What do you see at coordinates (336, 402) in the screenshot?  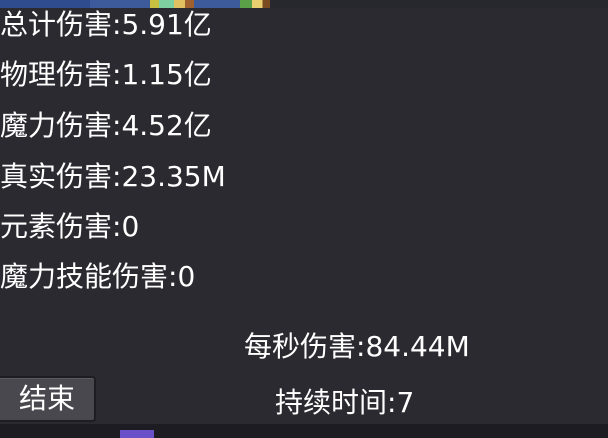 I see `duration-label: 持续时间:` at bounding box center [336, 402].